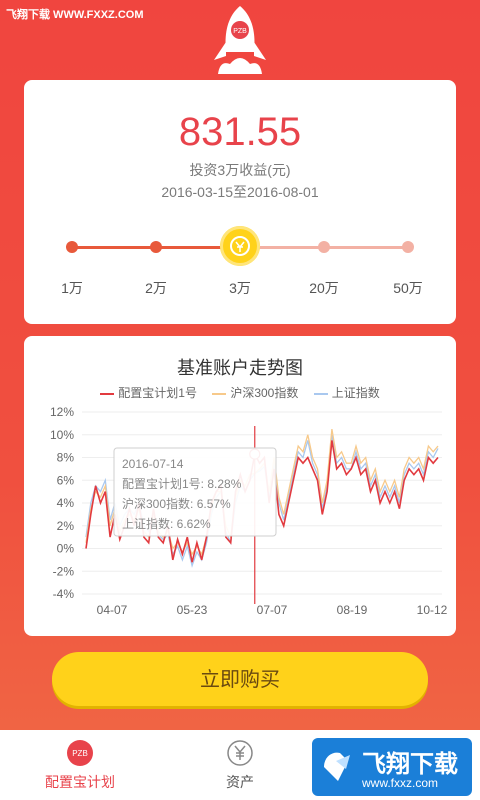 This screenshot has height=800, width=480. I want to click on amount-label: 3万, so click(240, 288).